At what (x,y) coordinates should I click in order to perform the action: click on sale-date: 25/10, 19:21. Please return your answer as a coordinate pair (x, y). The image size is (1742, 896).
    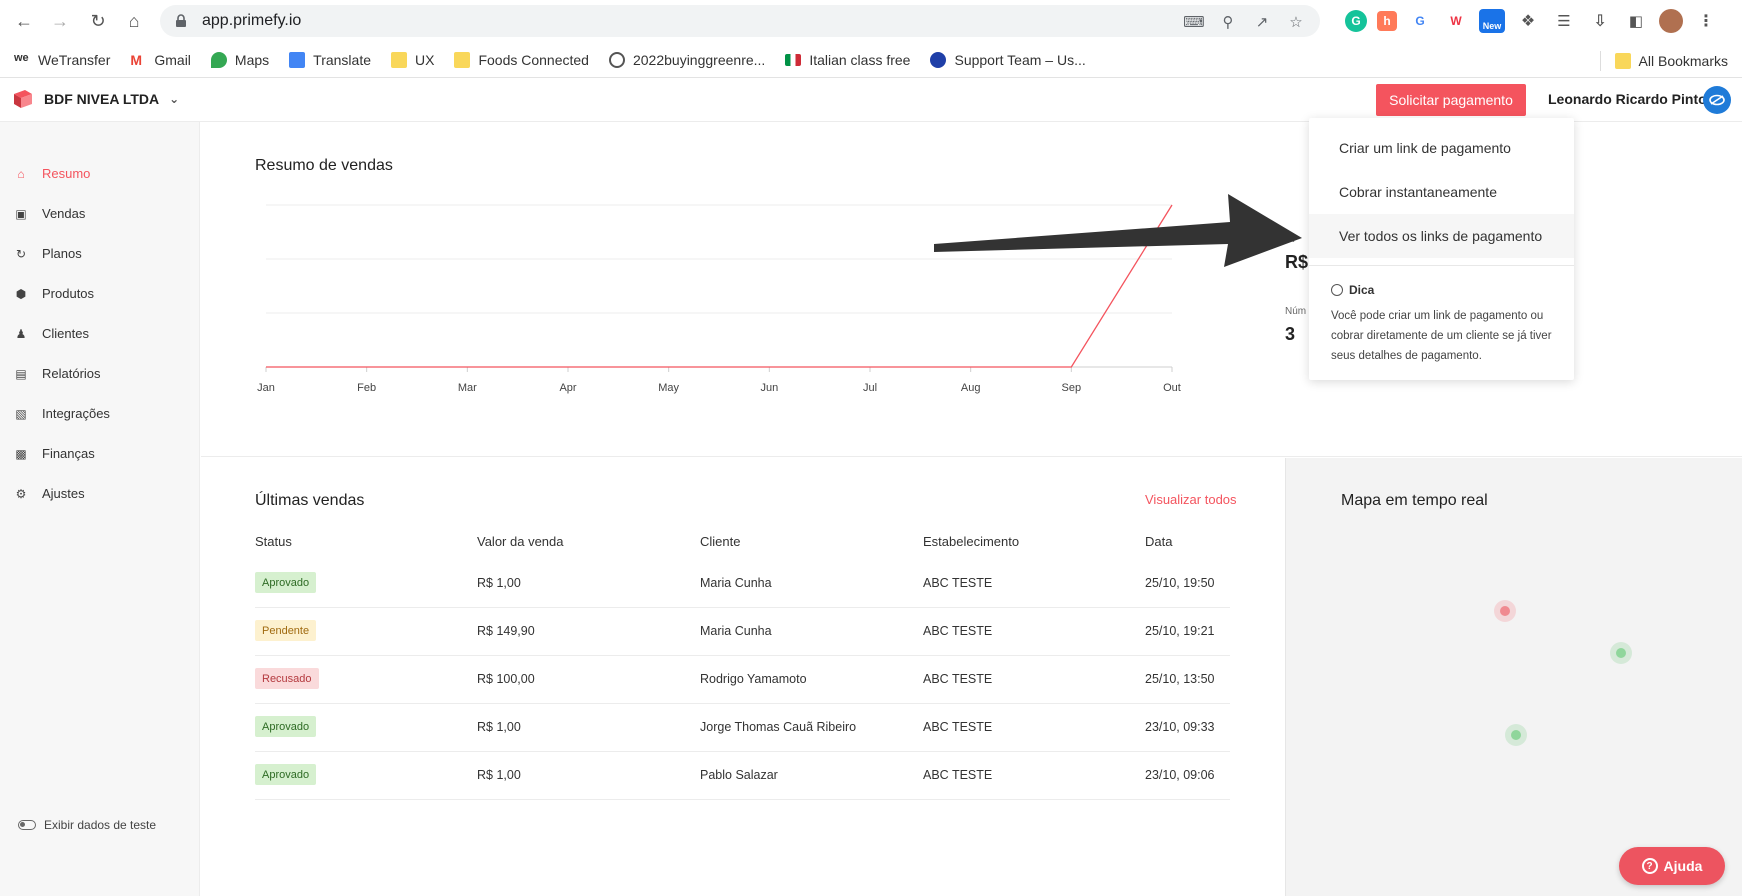
    Looking at the image, I should click on (1180, 631).